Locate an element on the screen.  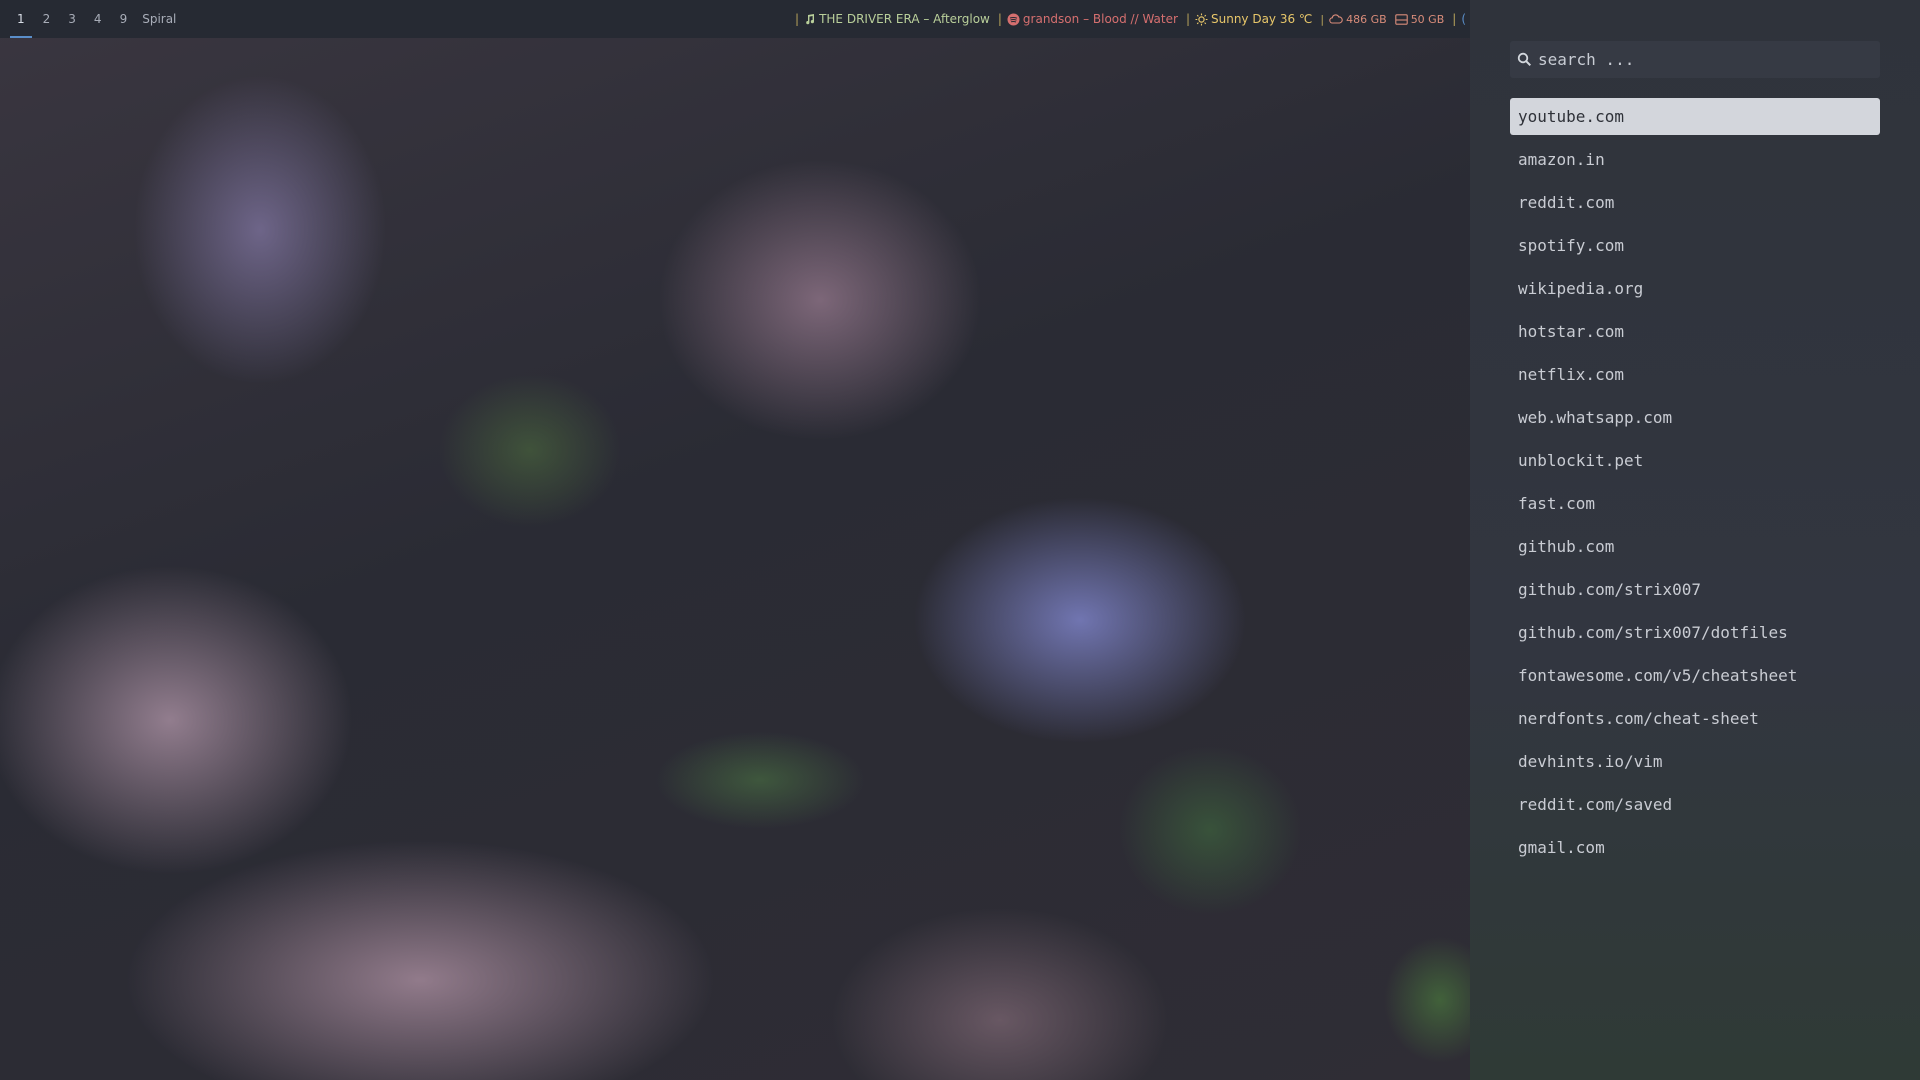
result-item: web.whatsapp.com is located at coordinates (1695, 417).